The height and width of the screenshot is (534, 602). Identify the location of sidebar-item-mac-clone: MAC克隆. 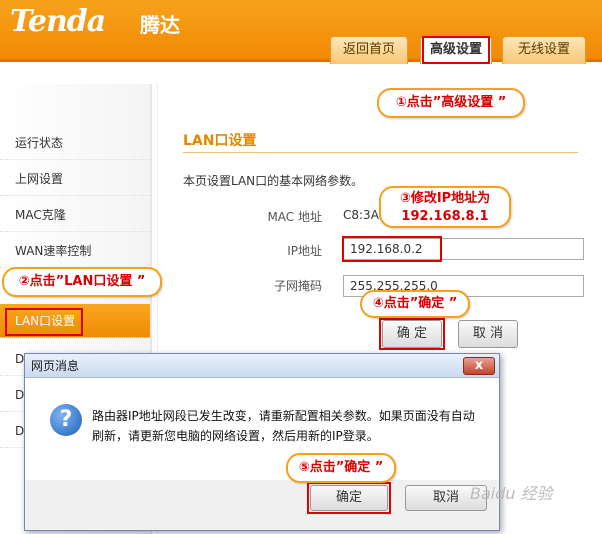
(75, 215).